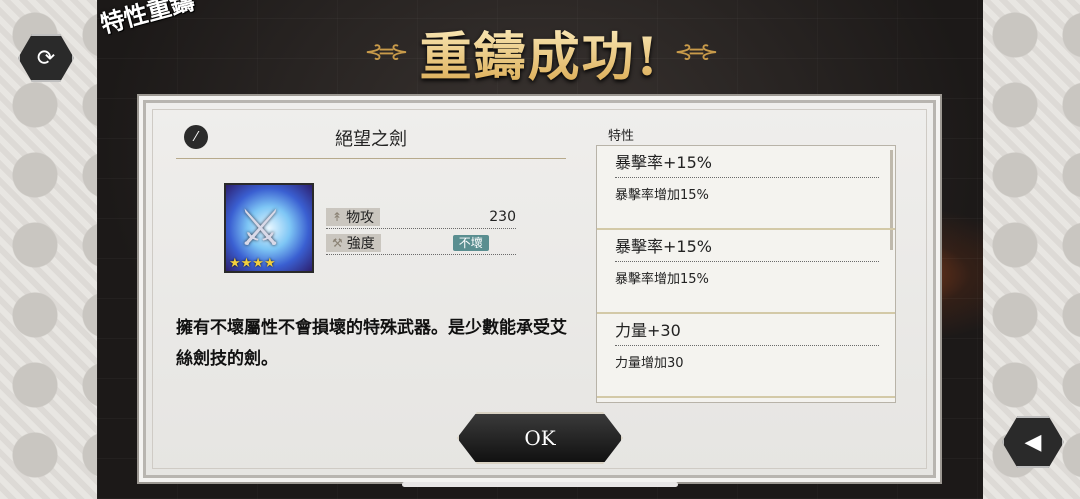 This screenshot has height=499, width=1080. Describe the element at coordinates (502, 216) in the screenshot. I see `stat-value: 230` at that location.